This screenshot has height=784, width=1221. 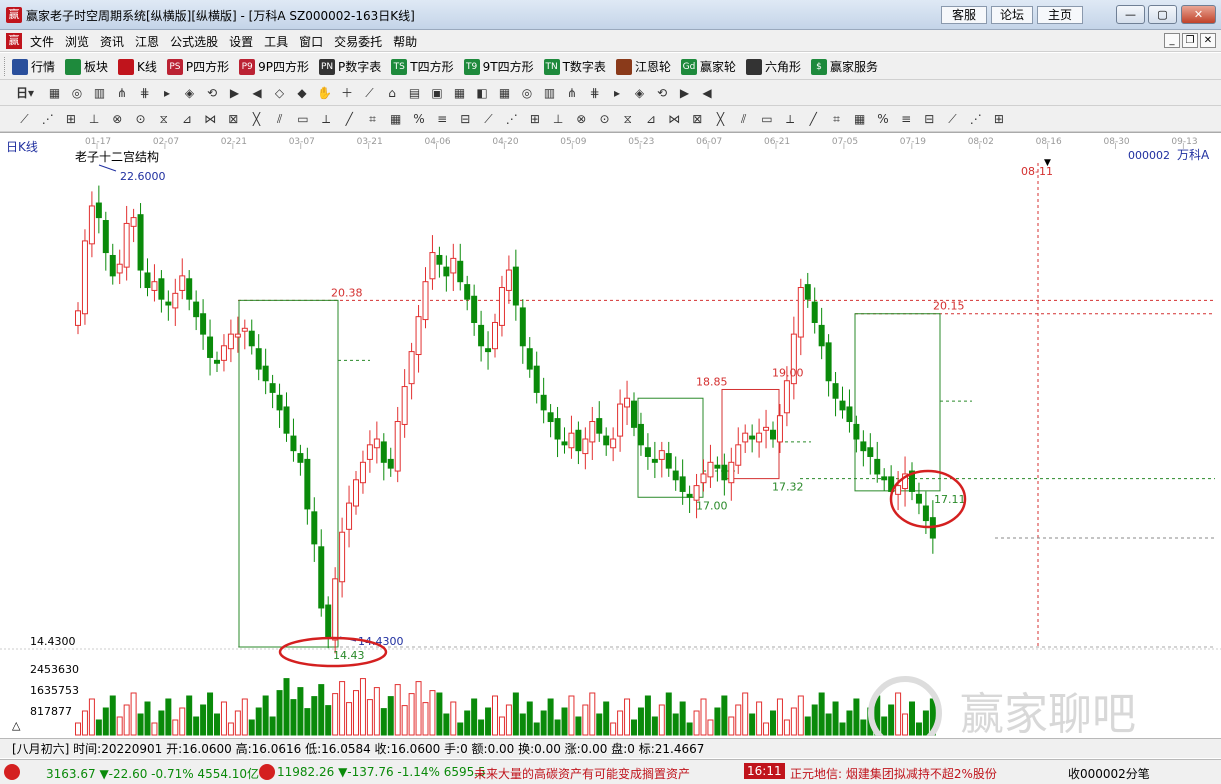 I want to click on draw-tool-icon: ⊗, so click(x=581, y=118).